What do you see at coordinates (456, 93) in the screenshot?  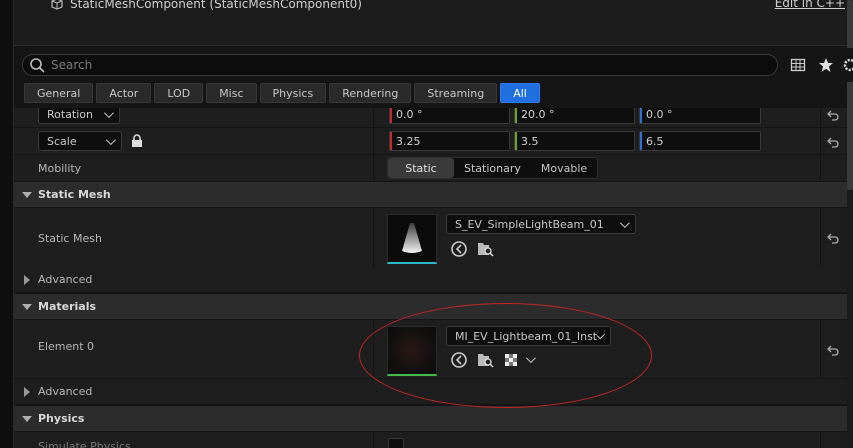 I see `tab-streaming: Streaming` at bounding box center [456, 93].